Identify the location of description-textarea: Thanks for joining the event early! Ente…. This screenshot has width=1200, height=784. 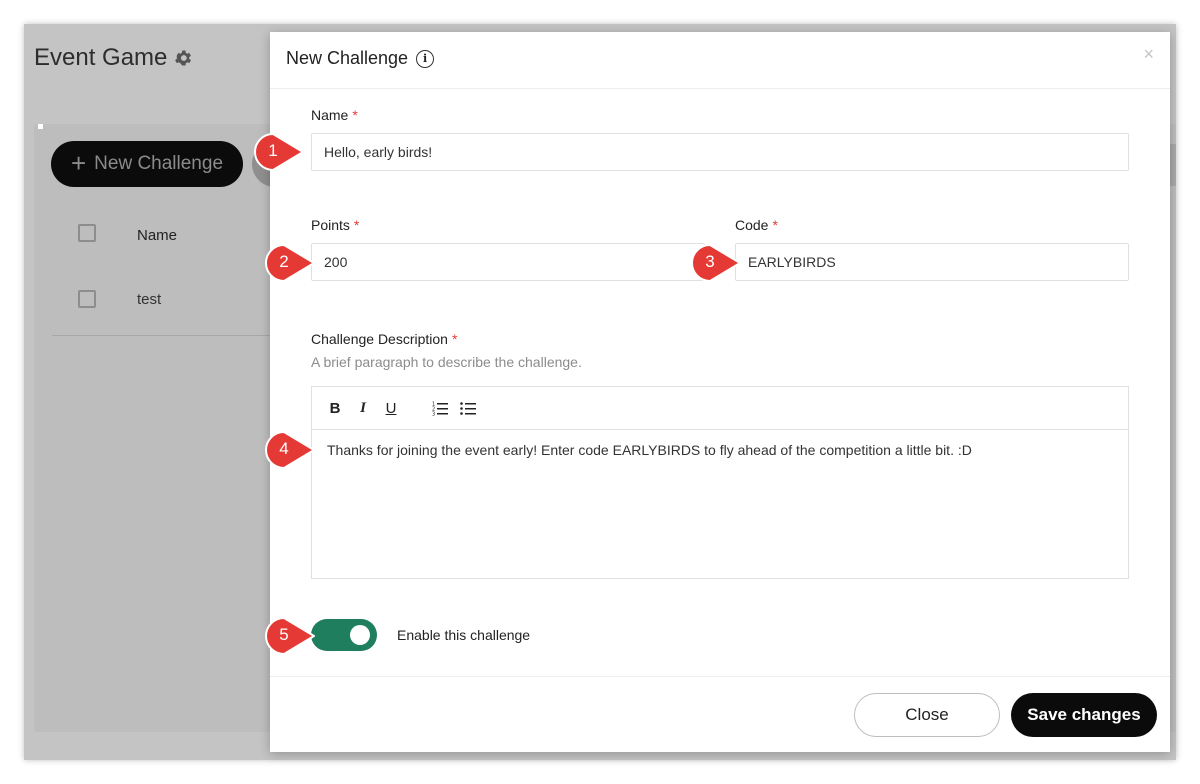
(720, 450).